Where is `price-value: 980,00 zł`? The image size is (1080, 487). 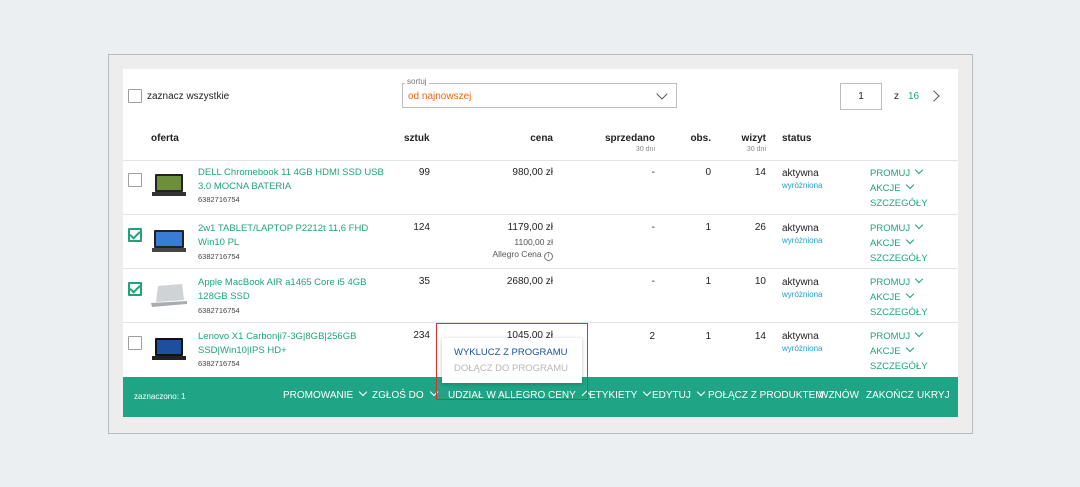 price-value: 980,00 zł is located at coordinates (532, 172).